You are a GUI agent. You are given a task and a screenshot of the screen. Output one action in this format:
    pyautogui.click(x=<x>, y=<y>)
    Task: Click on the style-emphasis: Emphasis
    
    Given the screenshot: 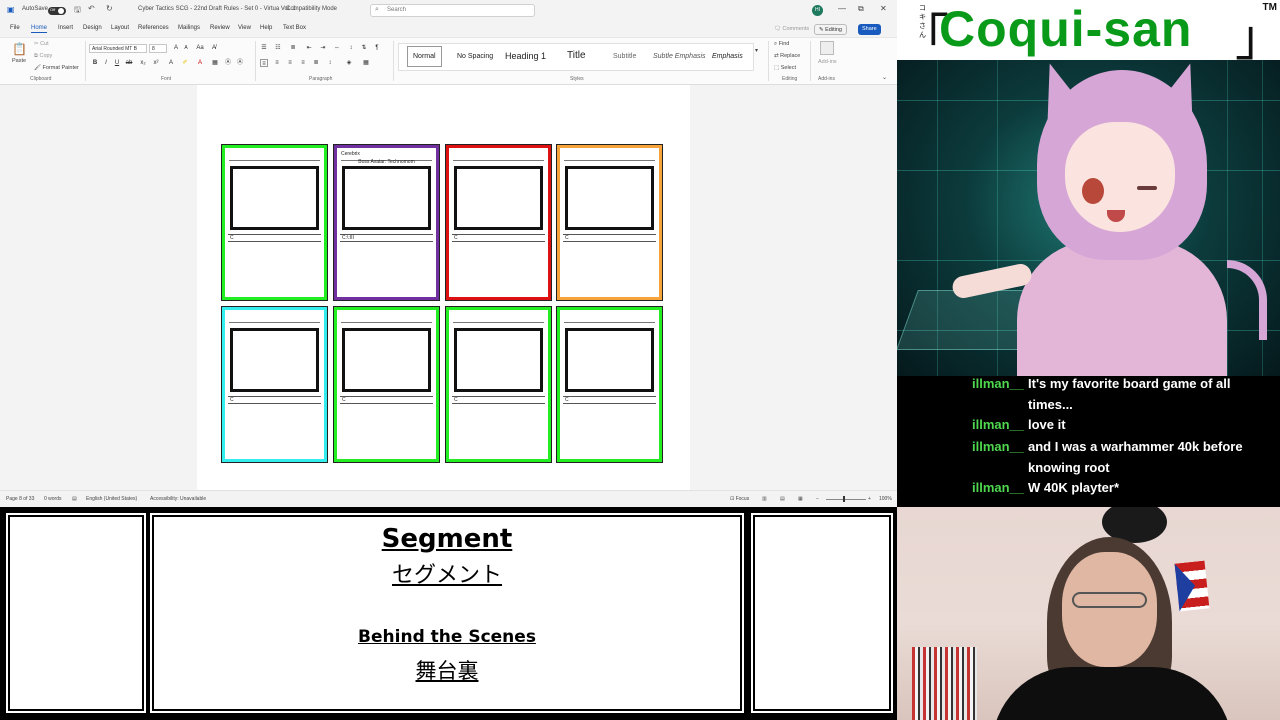 What is the action you would take?
    pyautogui.click(x=727, y=56)
    